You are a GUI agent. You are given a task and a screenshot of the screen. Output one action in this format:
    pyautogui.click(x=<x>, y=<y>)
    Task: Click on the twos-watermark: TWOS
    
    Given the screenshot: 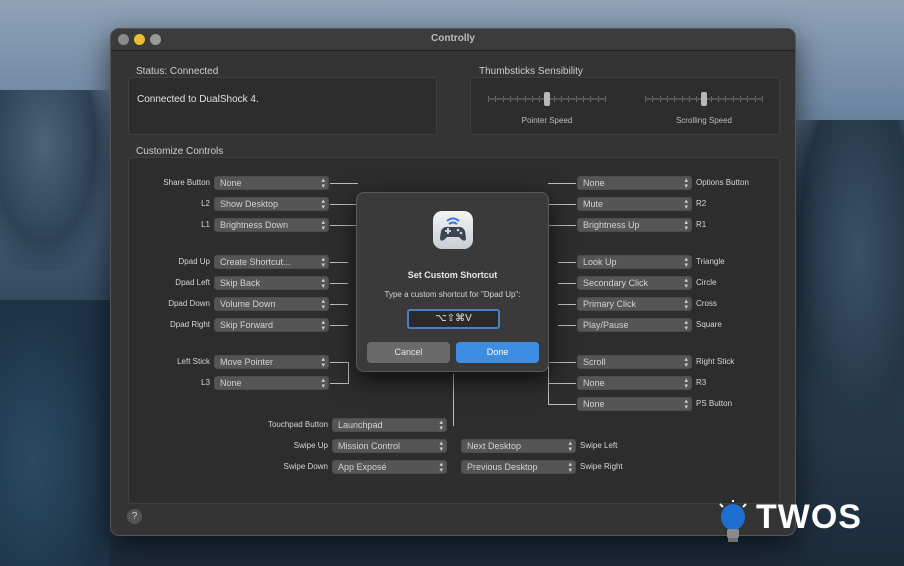 What is the action you would take?
    pyautogui.click(x=809, y=529)
    